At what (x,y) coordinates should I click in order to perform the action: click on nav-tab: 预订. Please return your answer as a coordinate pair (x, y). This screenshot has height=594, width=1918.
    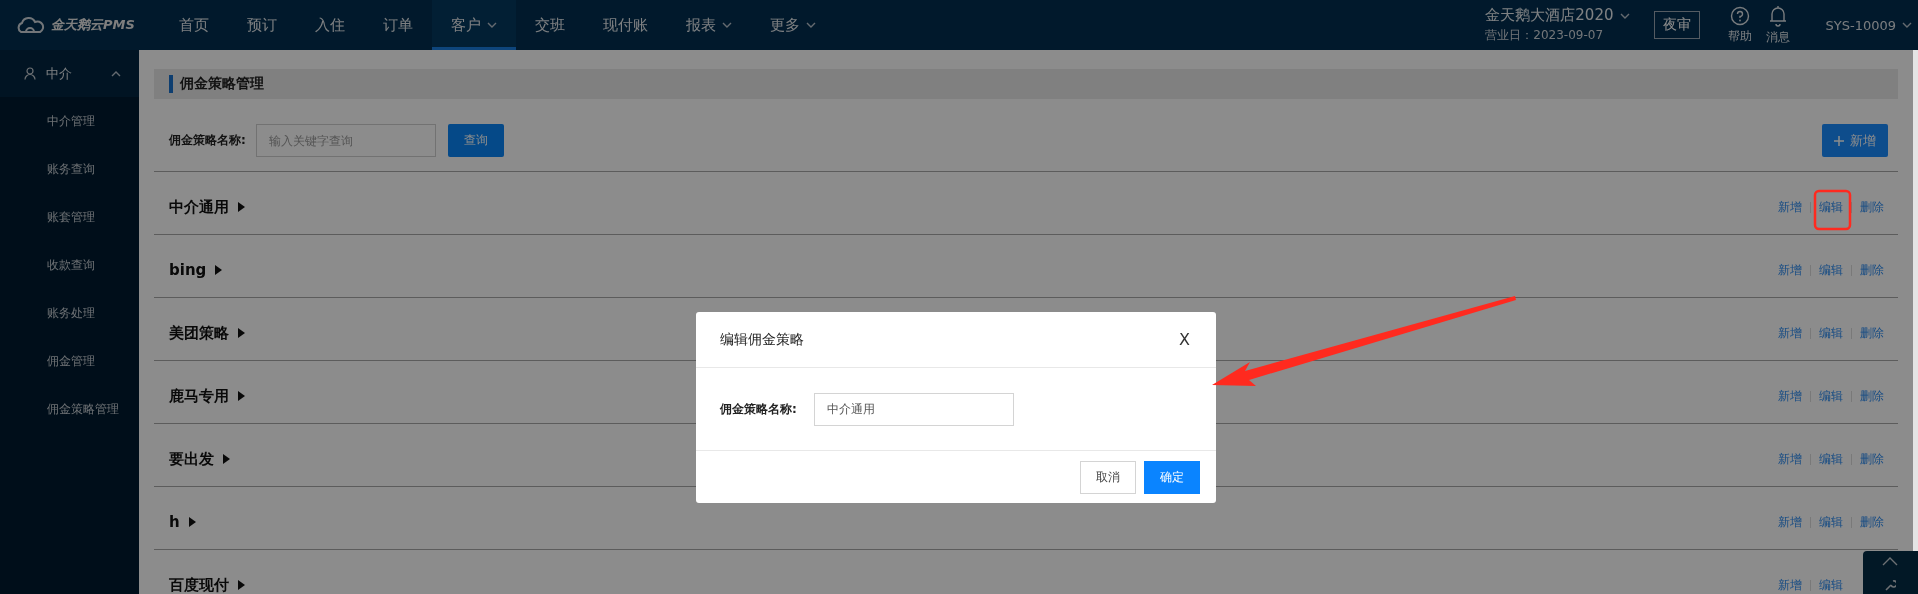
    Looking at the image, I should click on (262, 25).